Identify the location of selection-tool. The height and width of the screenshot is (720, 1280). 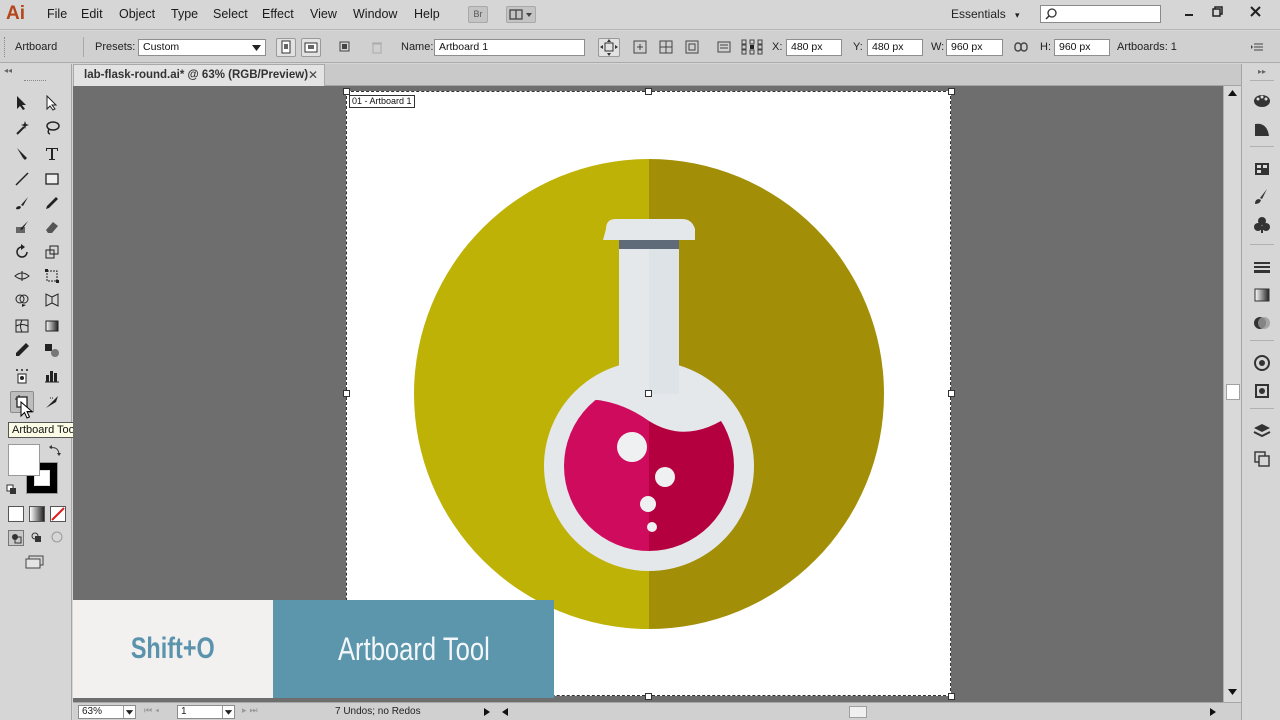
(22, 103).